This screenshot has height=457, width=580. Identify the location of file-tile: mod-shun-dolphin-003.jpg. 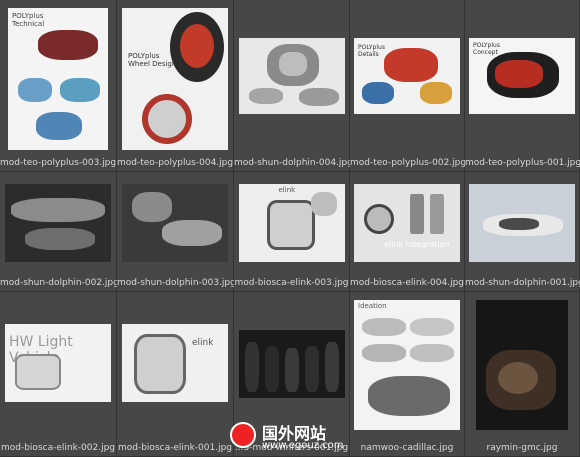
(176, 232).